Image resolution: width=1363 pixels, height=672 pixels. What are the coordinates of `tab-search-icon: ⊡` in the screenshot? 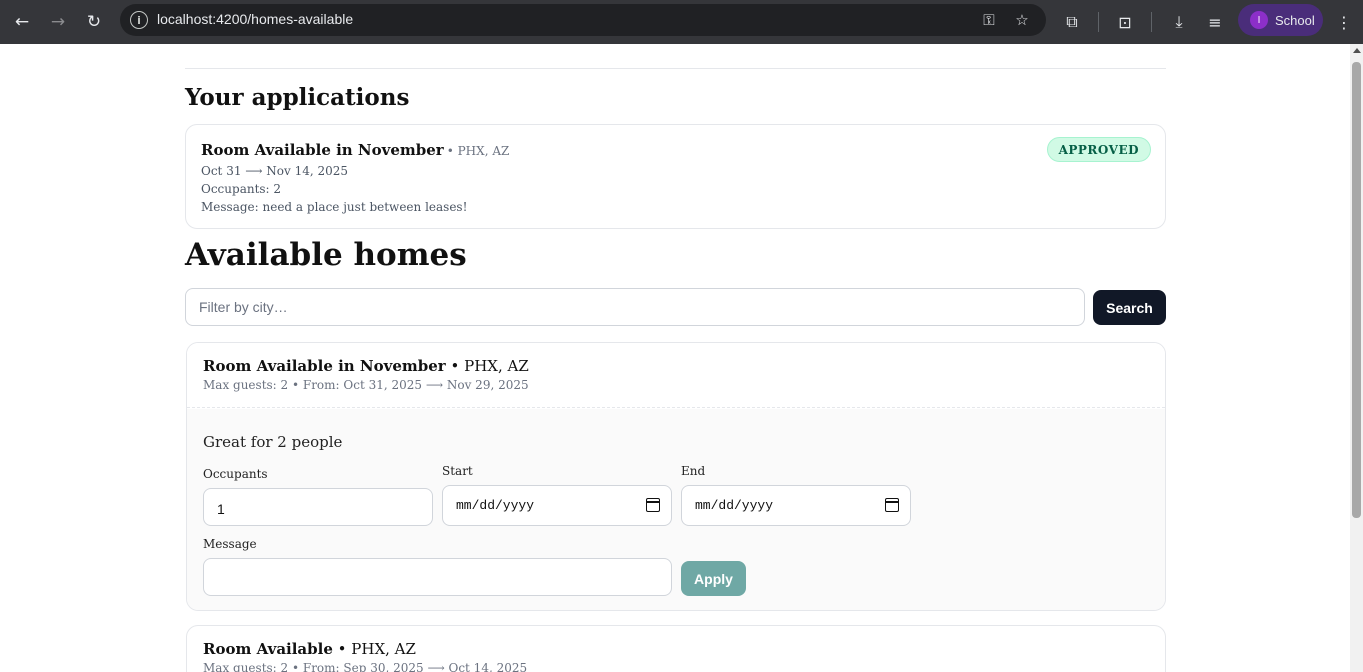 It's located at (1125, 22).